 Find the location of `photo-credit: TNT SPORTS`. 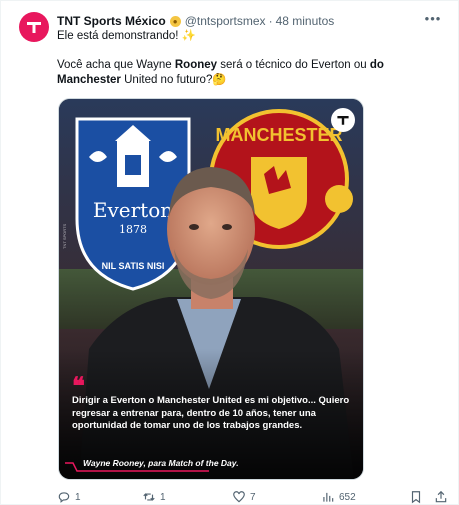

photo-credit: TNT SPORTS is located at coordinates (64, 236).